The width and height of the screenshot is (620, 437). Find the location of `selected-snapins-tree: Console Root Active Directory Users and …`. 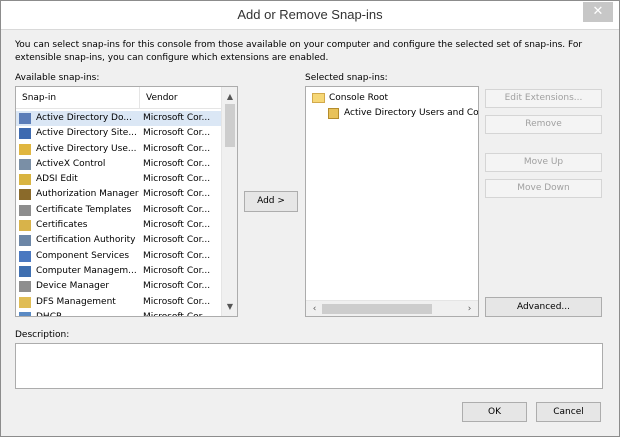

selected-snapins-tree: Console Root Active Directory Users and … is located at coordinates (392, 201).